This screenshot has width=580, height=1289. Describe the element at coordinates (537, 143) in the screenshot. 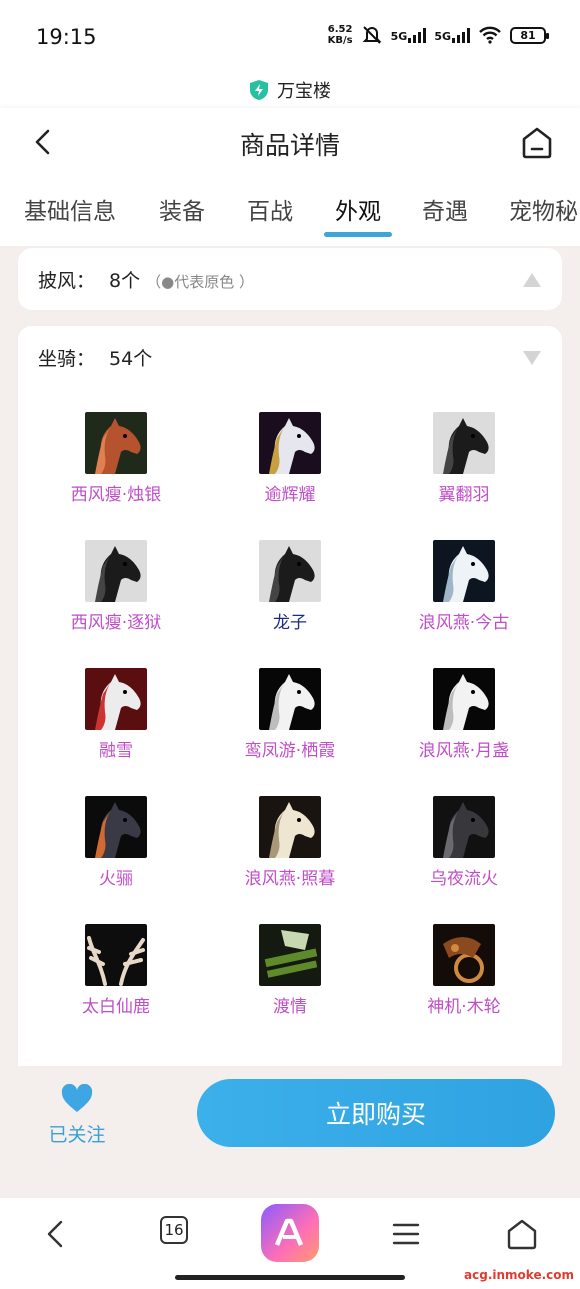

I see `home-icon` at that location.